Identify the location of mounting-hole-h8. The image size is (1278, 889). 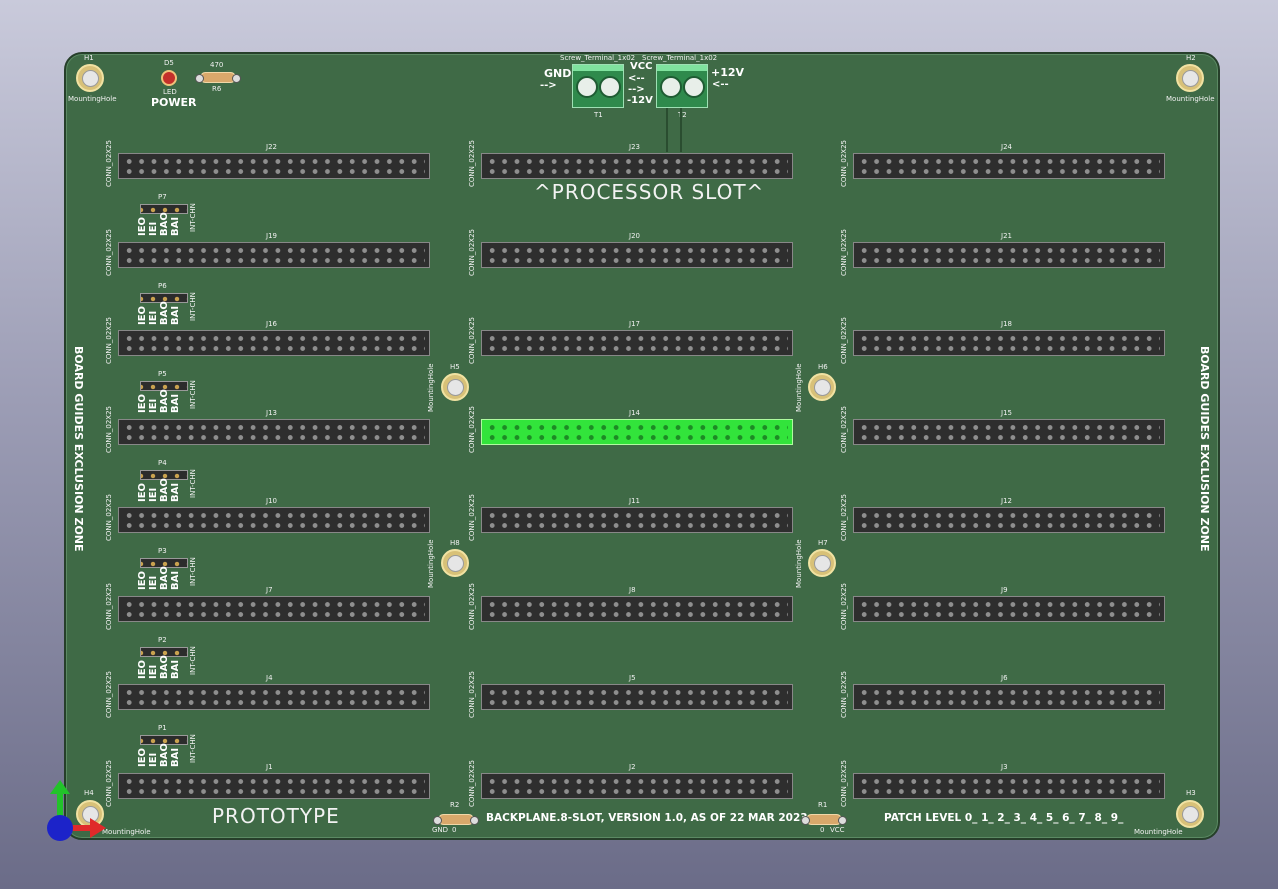
(455, 563).